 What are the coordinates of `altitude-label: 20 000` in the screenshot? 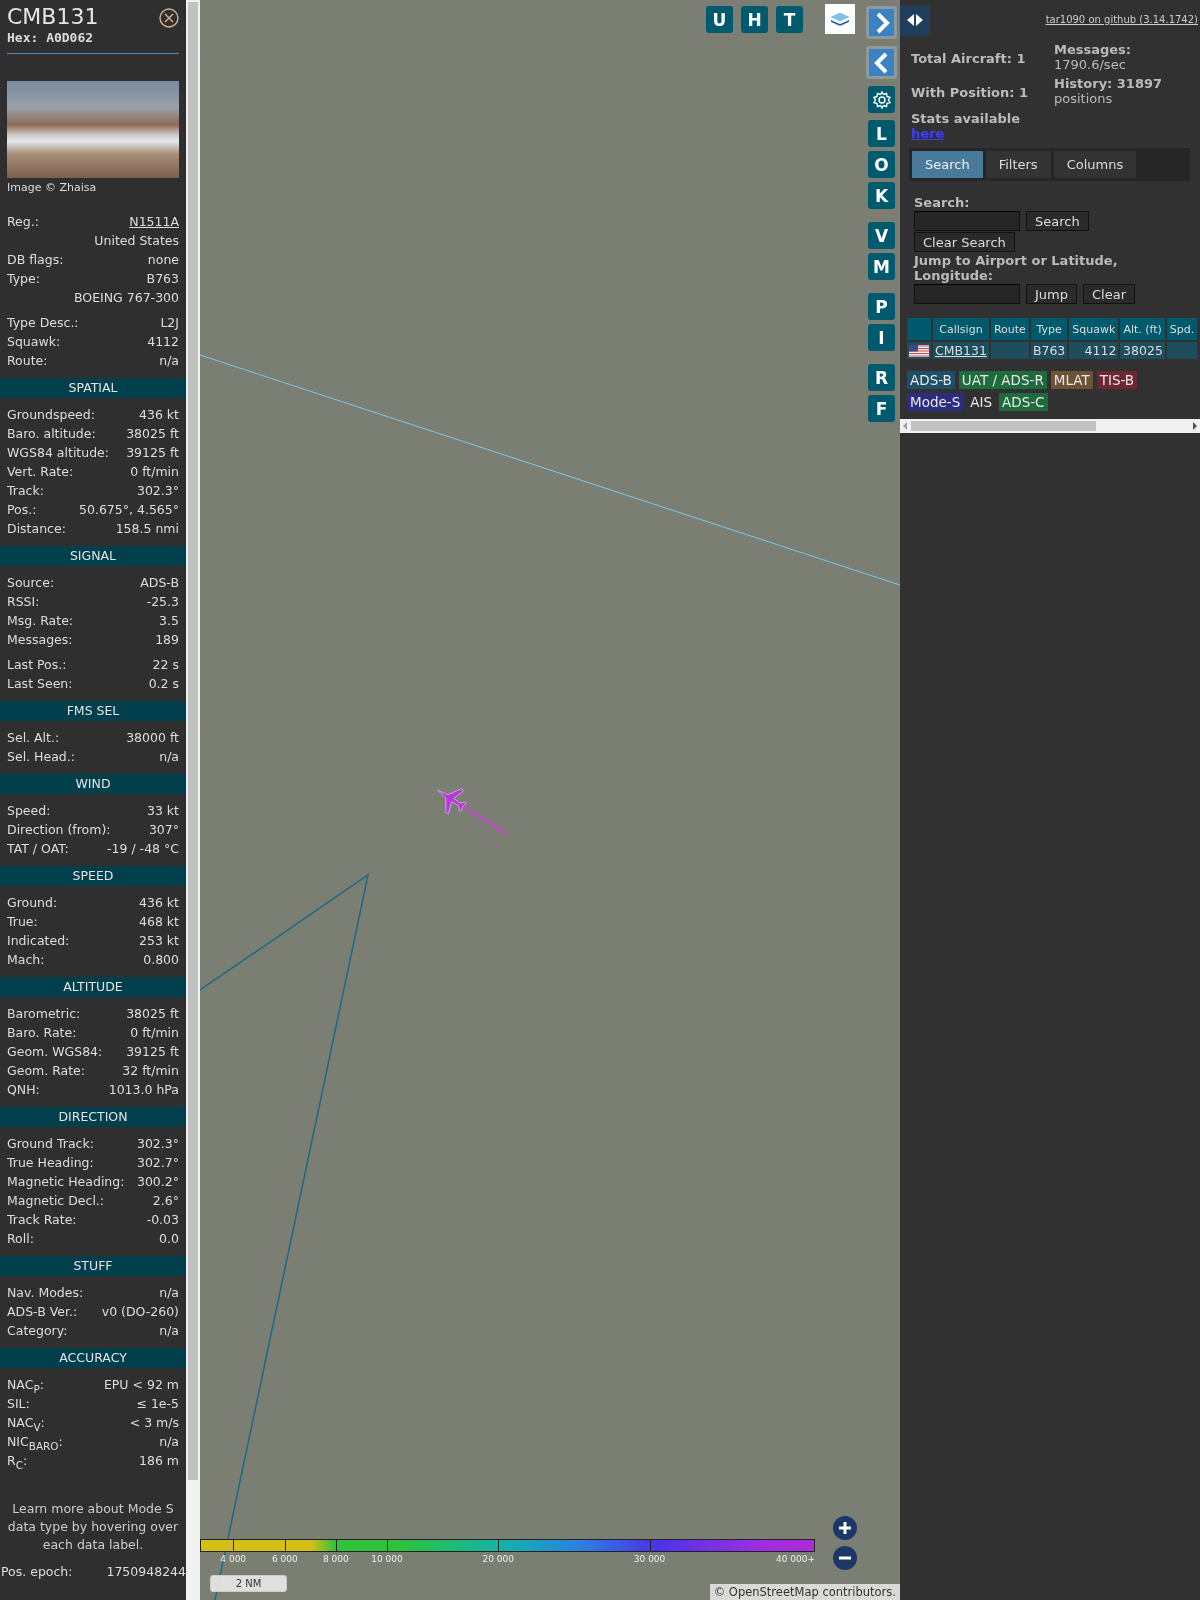 It's located at (498, 1559).